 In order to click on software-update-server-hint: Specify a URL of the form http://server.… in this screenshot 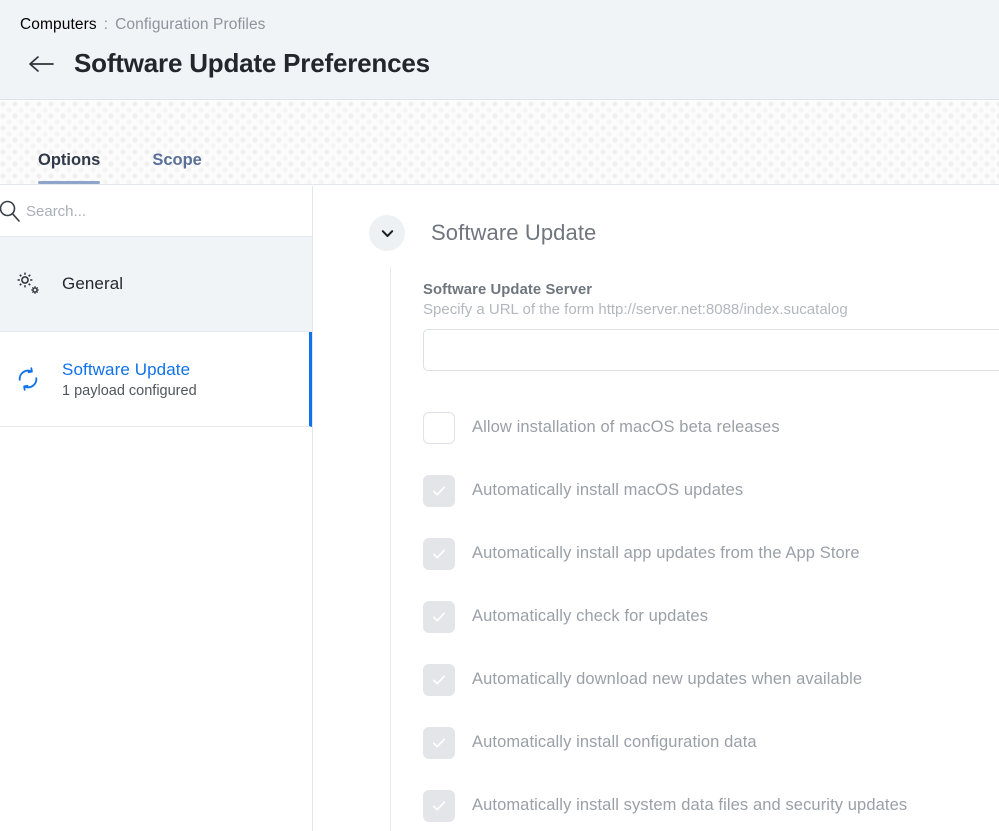, I will do `click(635, 309)`.